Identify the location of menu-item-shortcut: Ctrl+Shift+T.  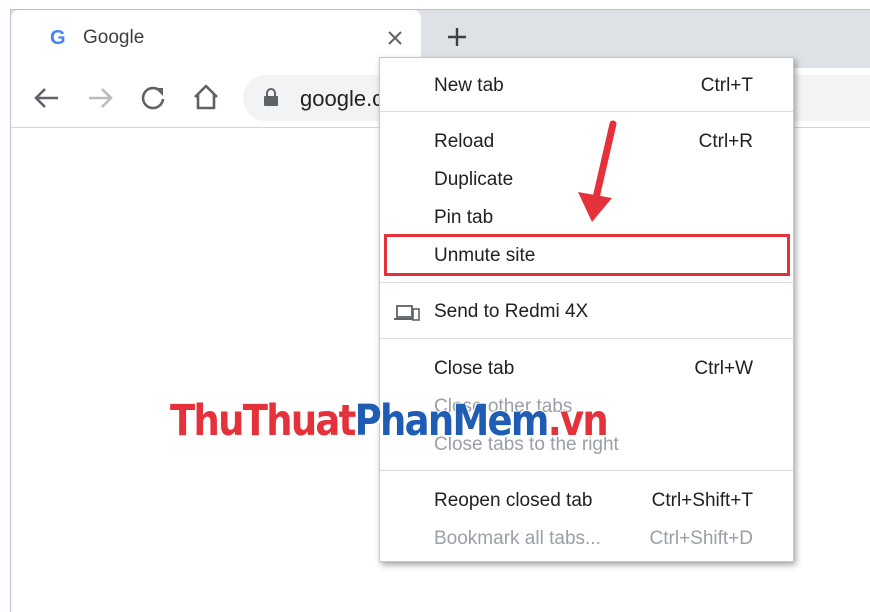
(702, 500).